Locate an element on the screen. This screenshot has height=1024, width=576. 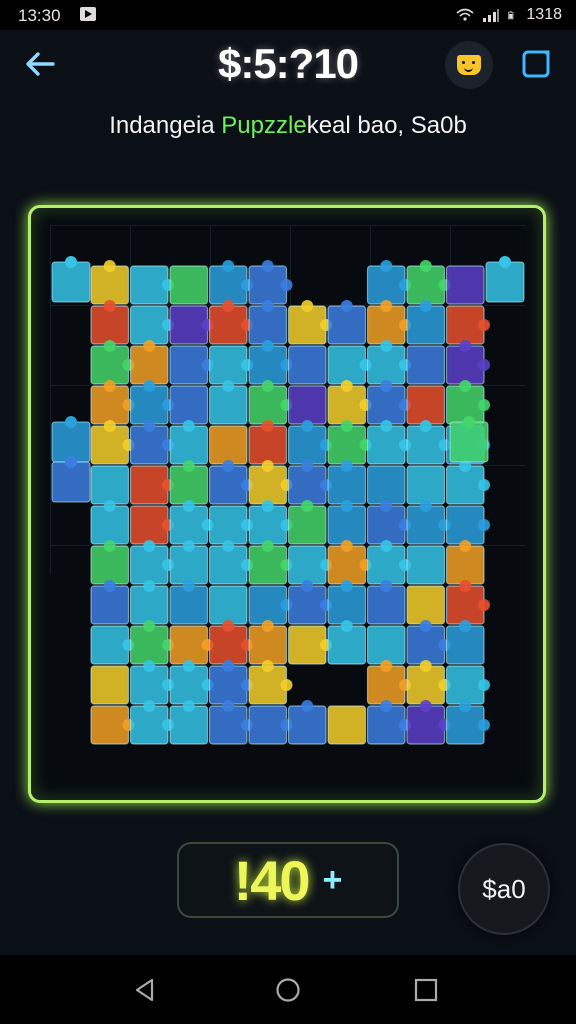
shop-button: $a0 is located at coordinates (504, 889).